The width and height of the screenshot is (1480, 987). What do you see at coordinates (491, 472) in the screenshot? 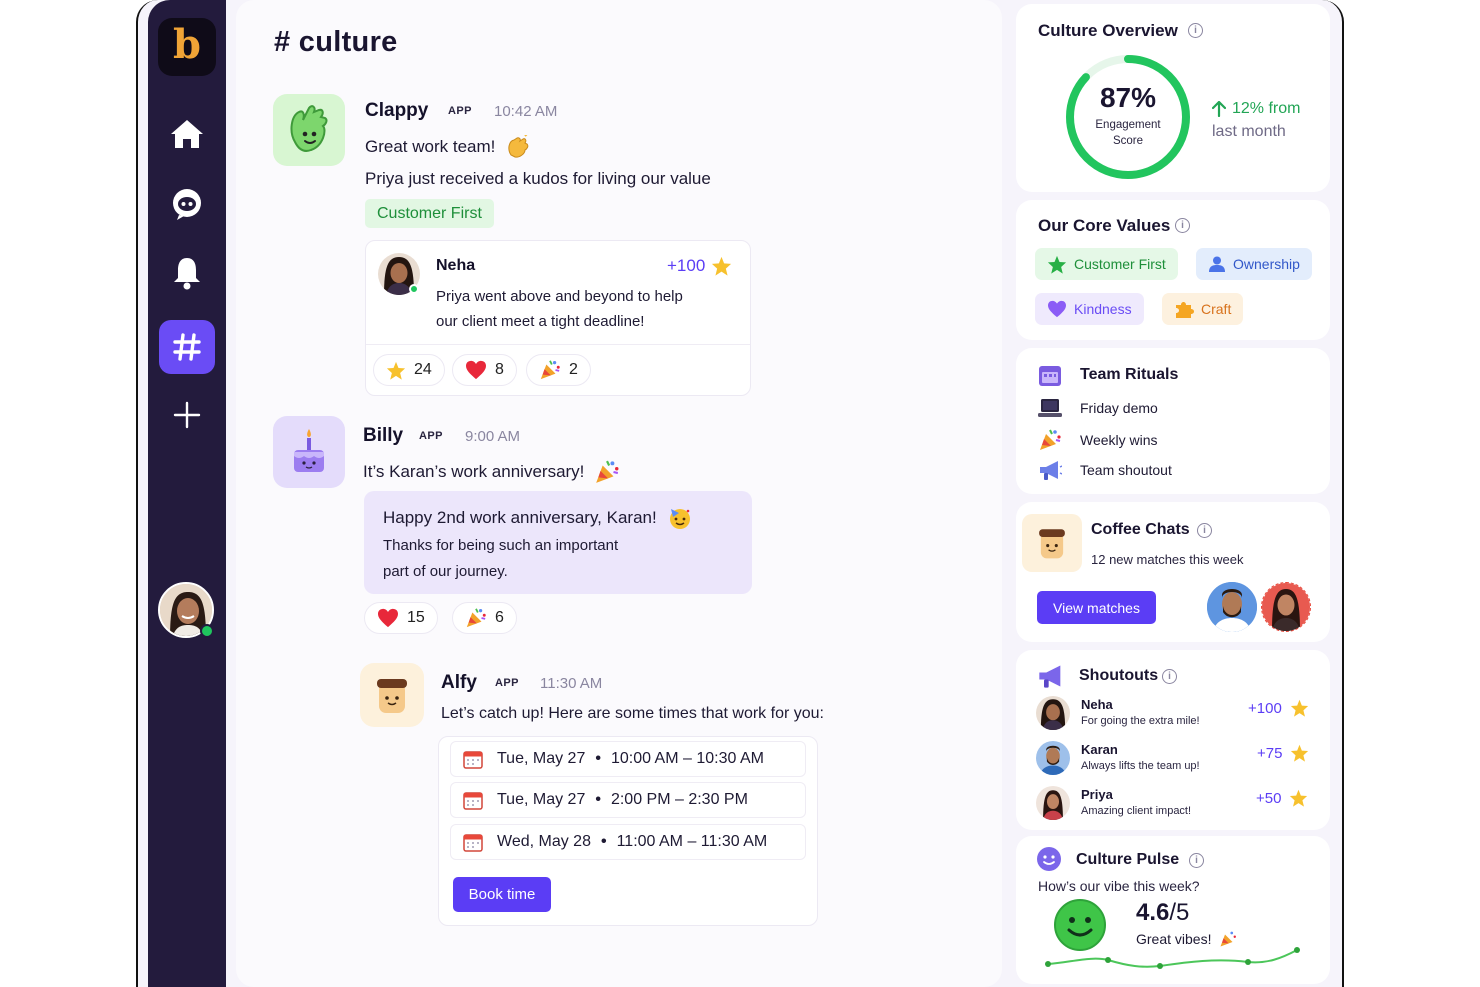
I see `message-text: It’s Karan’s work anniversary!` at bounding box center [491, 472].